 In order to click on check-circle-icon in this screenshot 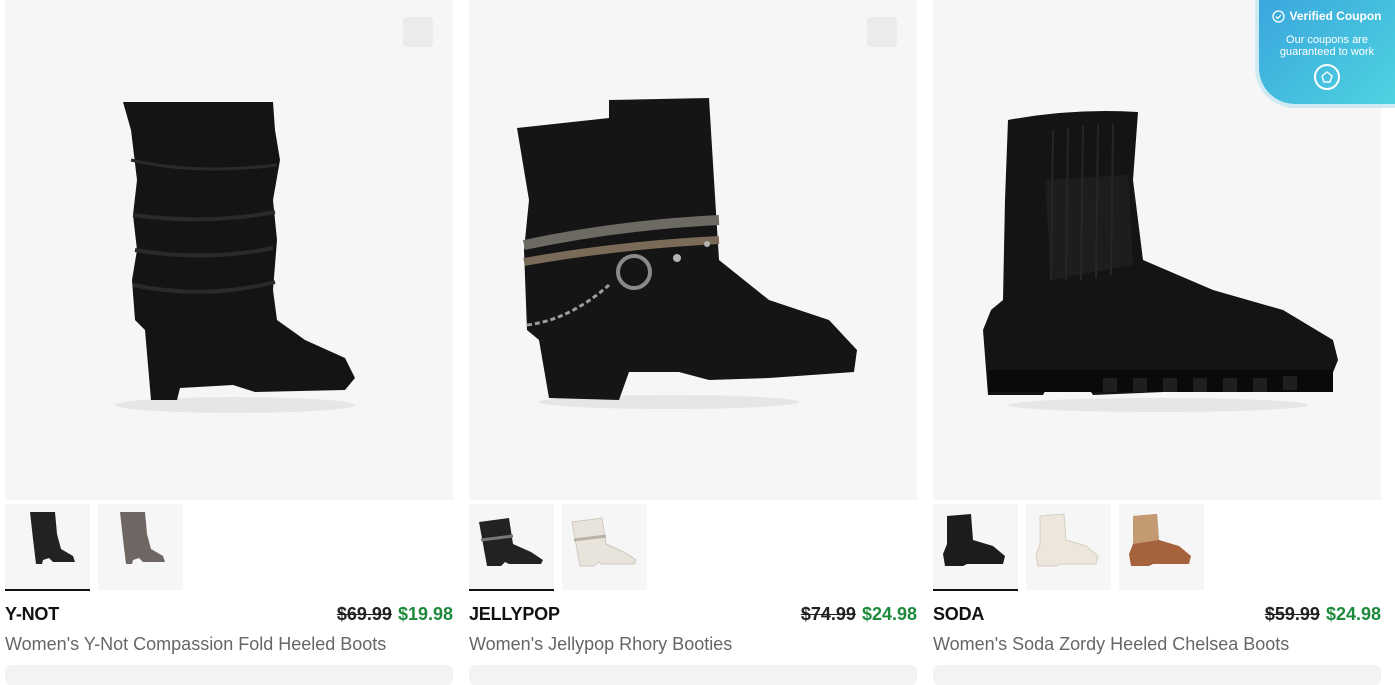, I will do `click(1279, 16)`.